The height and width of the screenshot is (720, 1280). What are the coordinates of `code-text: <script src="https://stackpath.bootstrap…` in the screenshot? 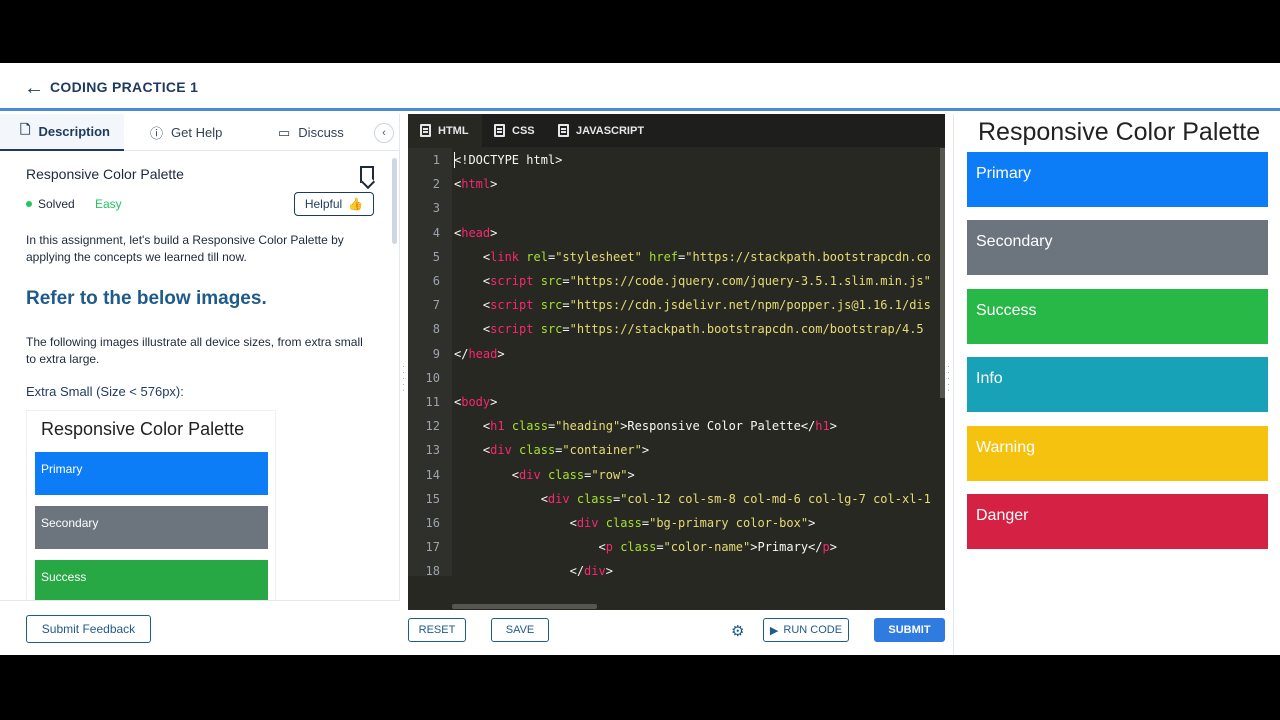 It's located at (689, 329).